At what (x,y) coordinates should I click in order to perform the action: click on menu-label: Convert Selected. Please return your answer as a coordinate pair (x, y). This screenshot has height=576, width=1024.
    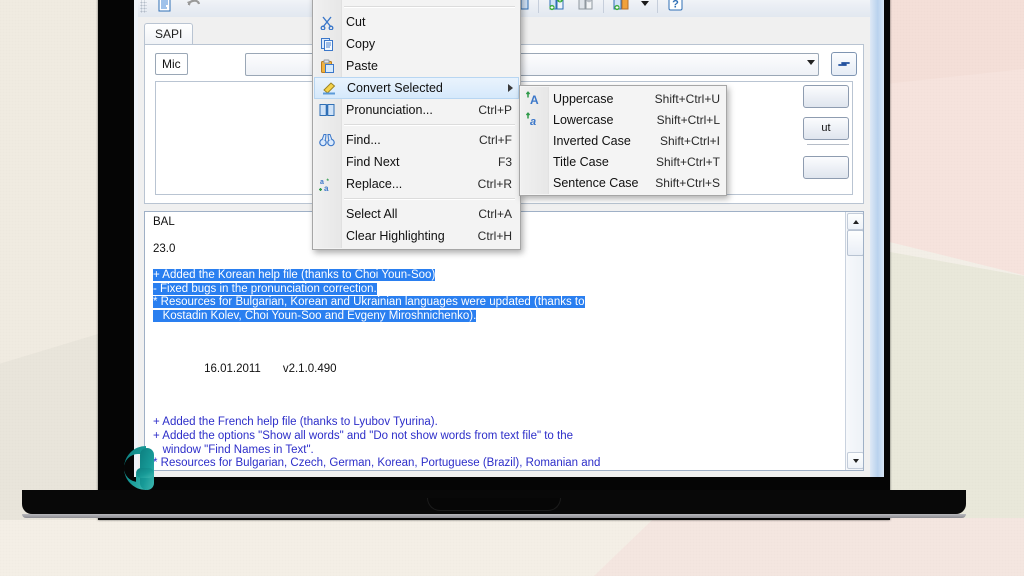
    Looking at the image, I should click on (395, 88).